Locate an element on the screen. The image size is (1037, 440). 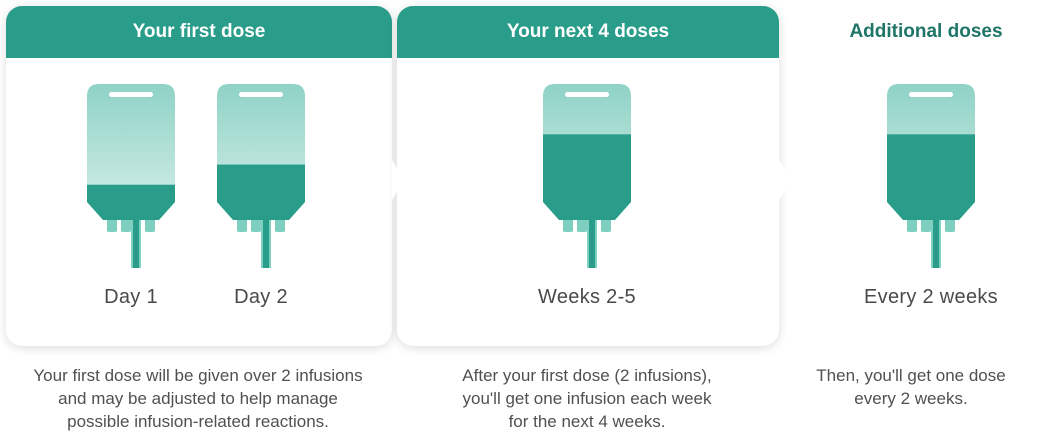
first-dose-header: Your first dose is located at coordinates (199, 32).